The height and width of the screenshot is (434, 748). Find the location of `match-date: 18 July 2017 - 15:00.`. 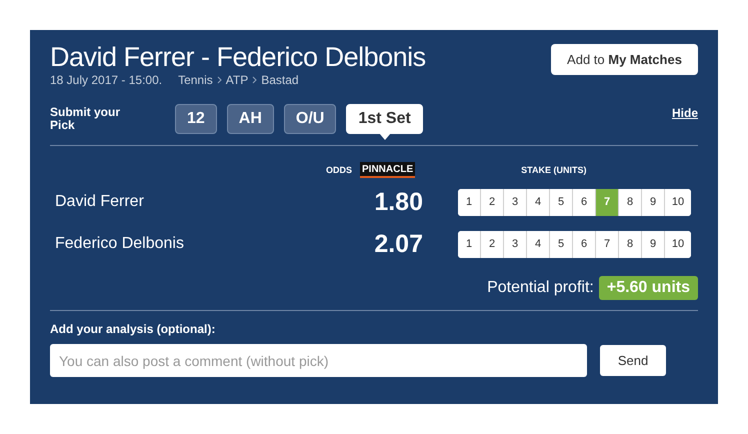

match-date: 18 July 2017 - 15:00. is located at coordinates (106, 80).